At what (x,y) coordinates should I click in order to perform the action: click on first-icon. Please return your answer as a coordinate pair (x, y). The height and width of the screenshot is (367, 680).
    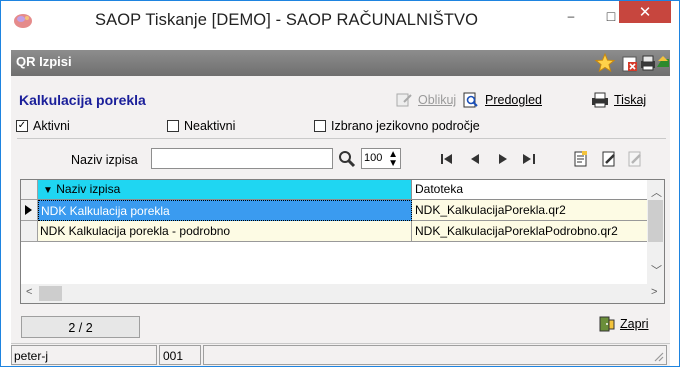
    Looking at the image, I should click on (446, 159).